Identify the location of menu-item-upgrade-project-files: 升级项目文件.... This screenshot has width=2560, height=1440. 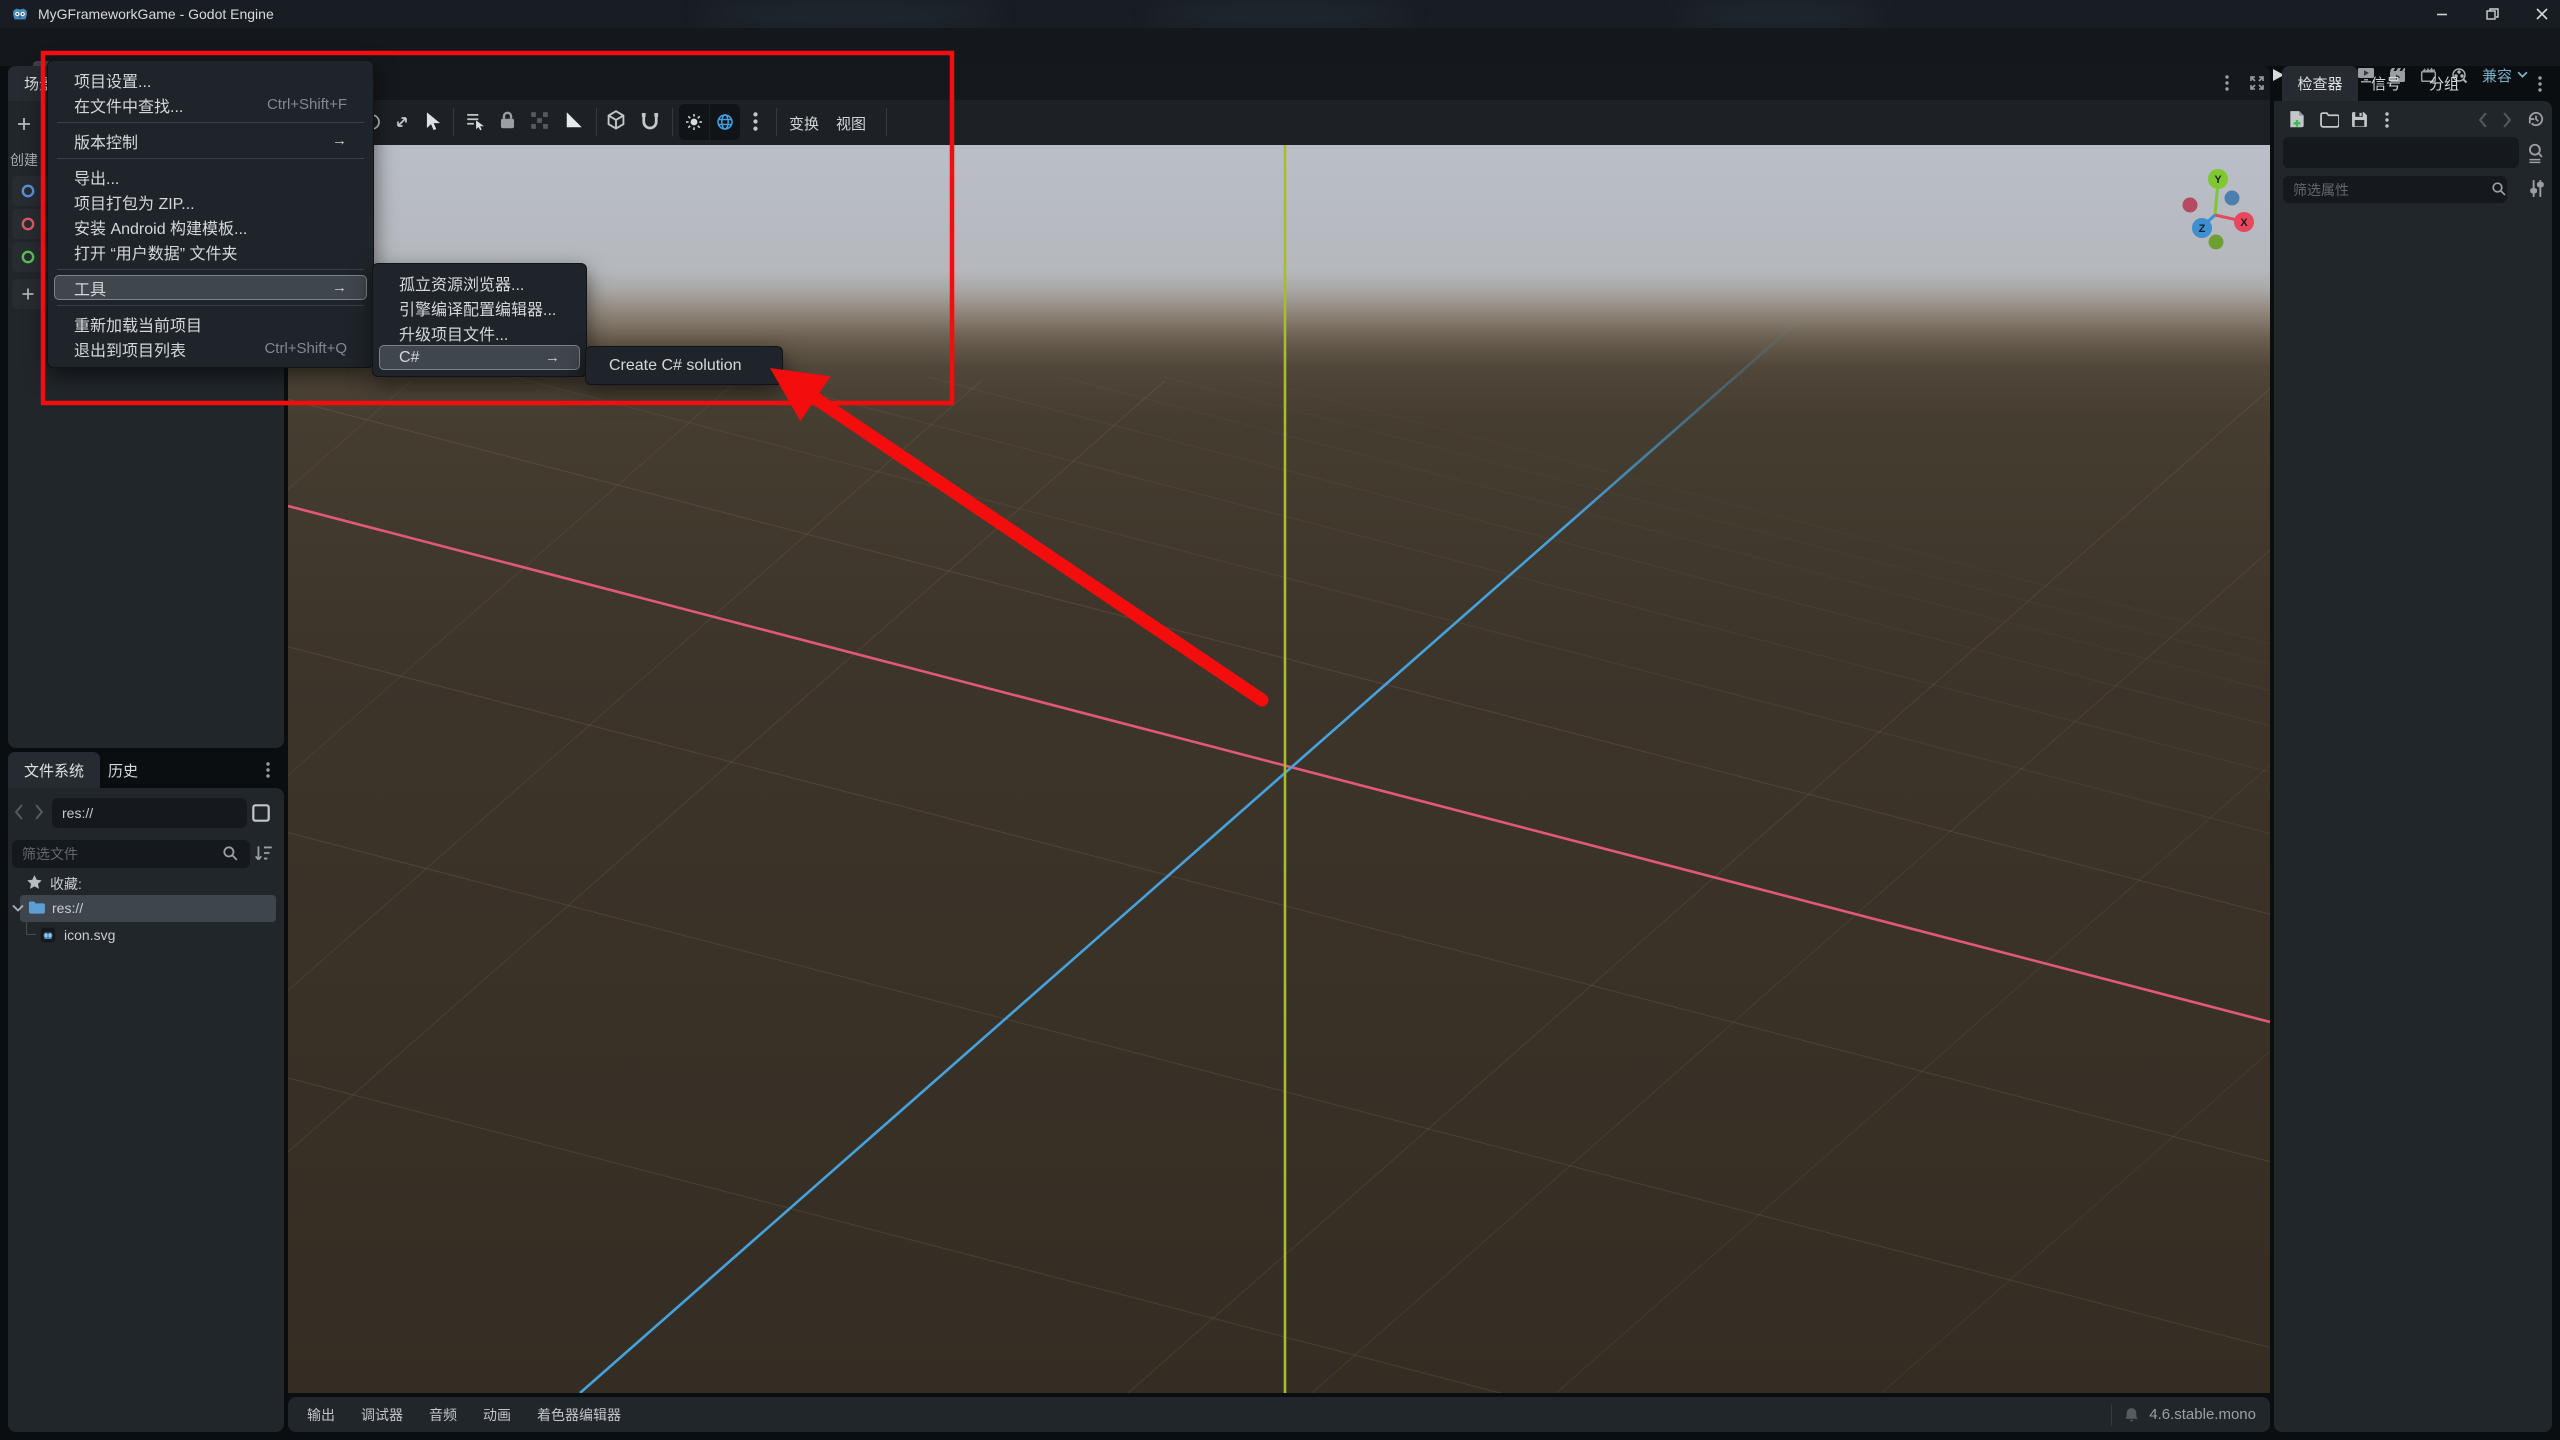
(479, 332).